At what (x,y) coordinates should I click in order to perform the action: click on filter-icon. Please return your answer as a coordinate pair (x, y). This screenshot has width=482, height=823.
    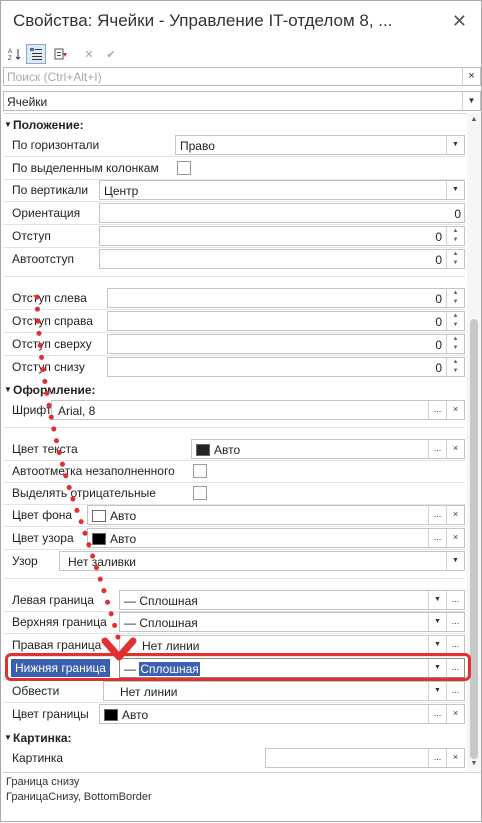
    Looking at the image, I should click on (61, 54).